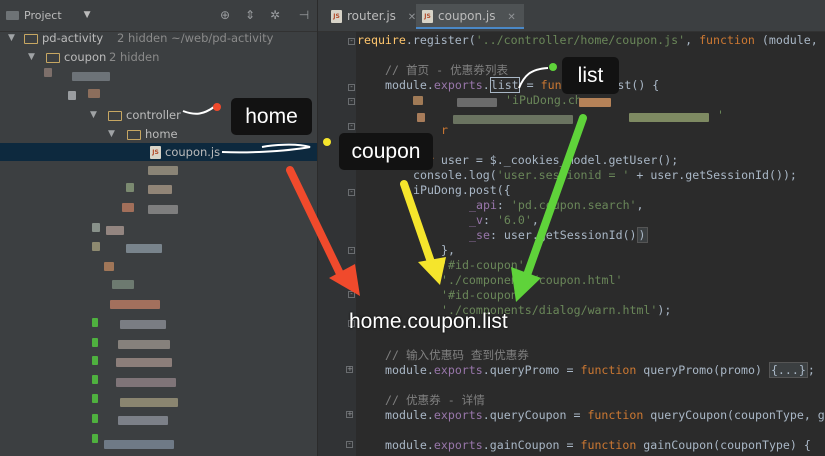  What do you see at coordinates (444, 130) in the screenshot?
I see `code-line: r` at bounding box center [444, 130].